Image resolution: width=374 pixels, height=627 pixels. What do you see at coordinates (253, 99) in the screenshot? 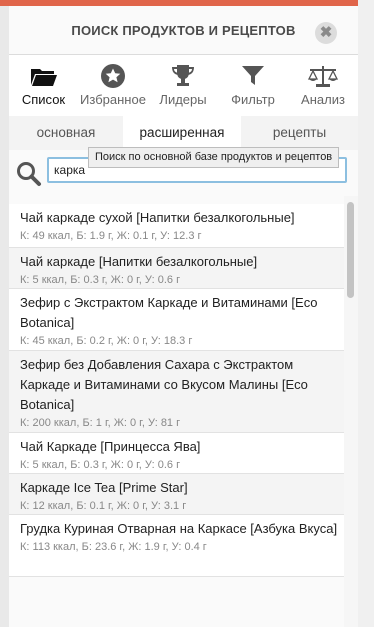
I see `tab-filter-label: Фильтр` at bounding box center [253, 99].